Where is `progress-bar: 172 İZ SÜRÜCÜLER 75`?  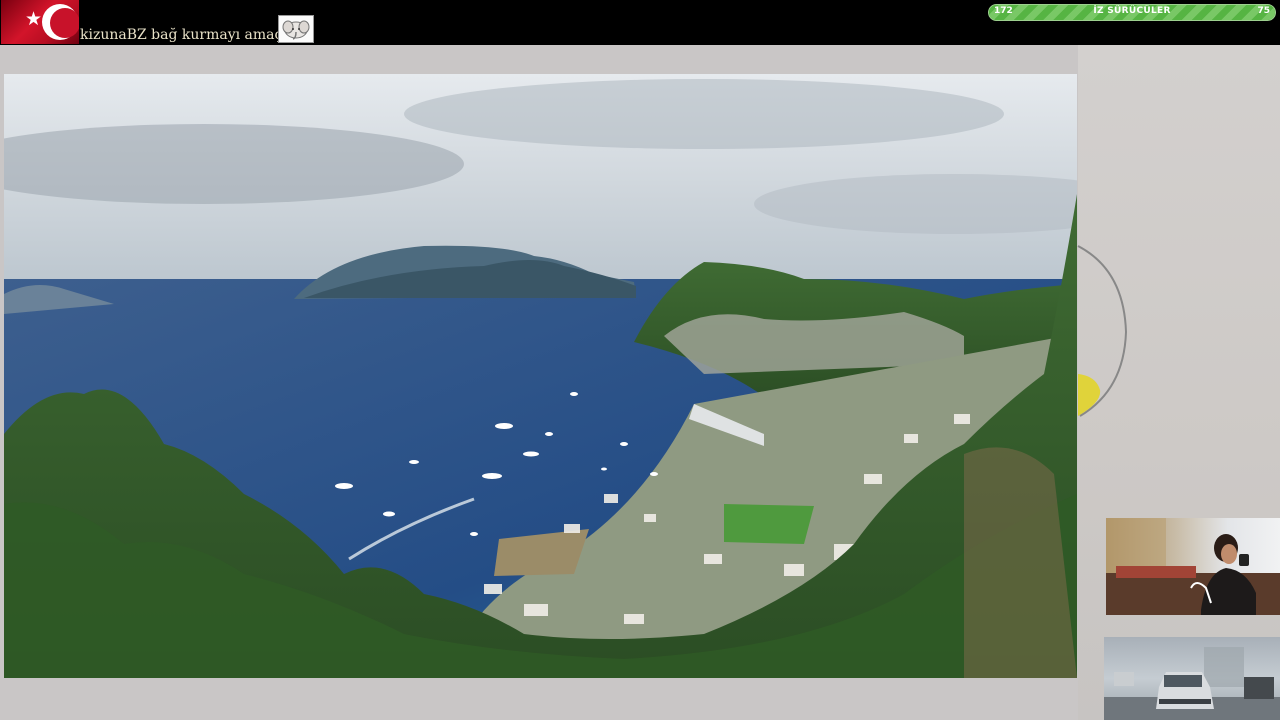 progress-bar: 172 İZ SÜRÜCÜLER 75 is located at coordinates (1132, 12).